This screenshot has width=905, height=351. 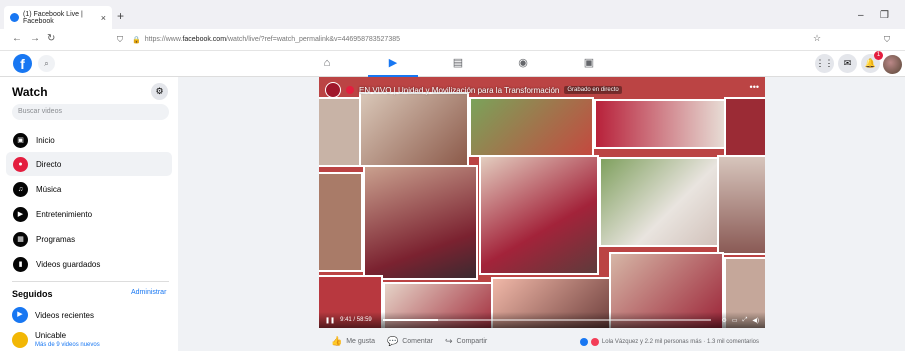 What do you see at coordinates (817, 38) in the screenshot?
I see `bookmark-star-icon: ☆` at bounding box center [817, 38].